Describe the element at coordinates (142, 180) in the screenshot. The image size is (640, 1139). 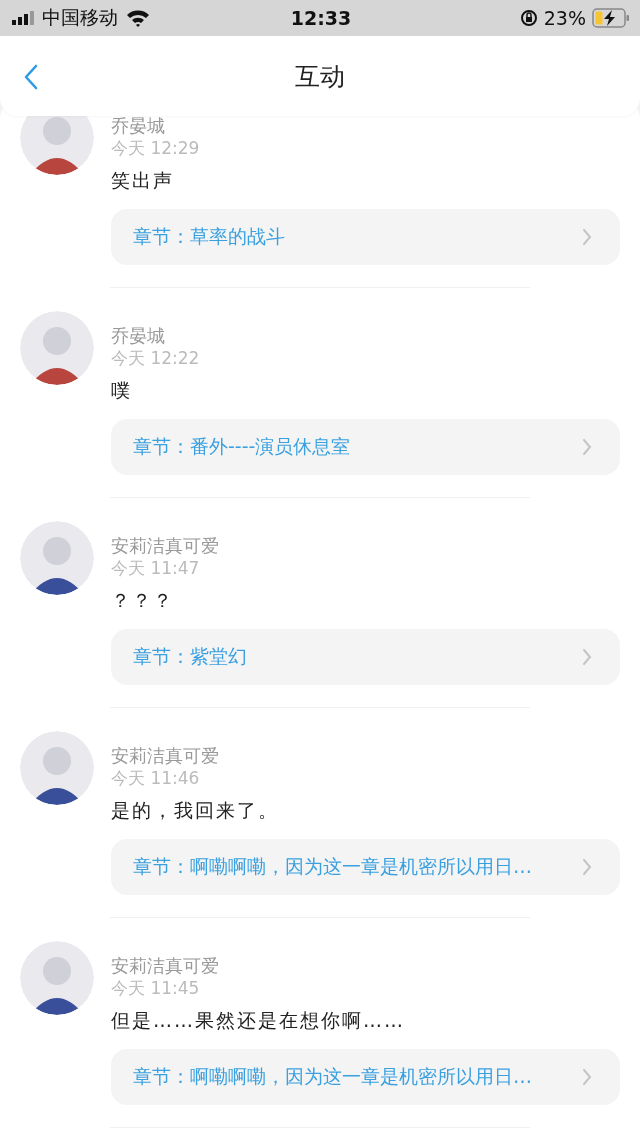
I see `comment-text: 笑出声` at that location.